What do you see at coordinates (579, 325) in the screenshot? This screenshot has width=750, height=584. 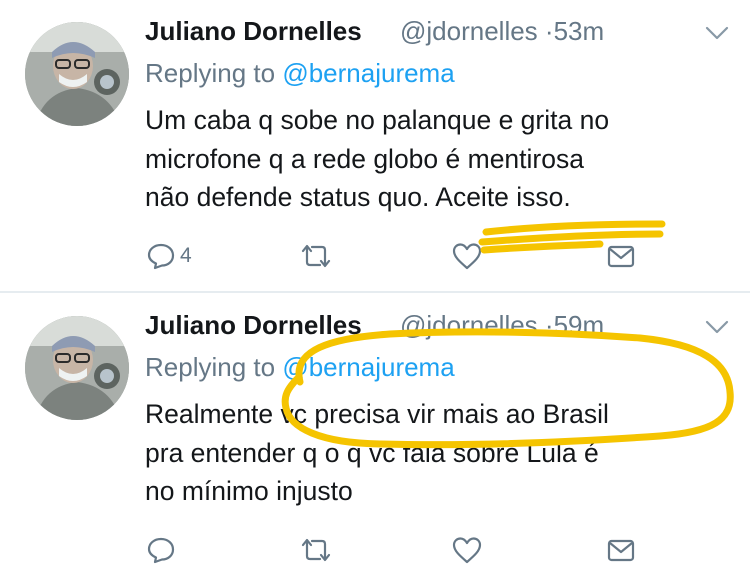 I see `timestamp: 59m` at bounding box center [579, 325].